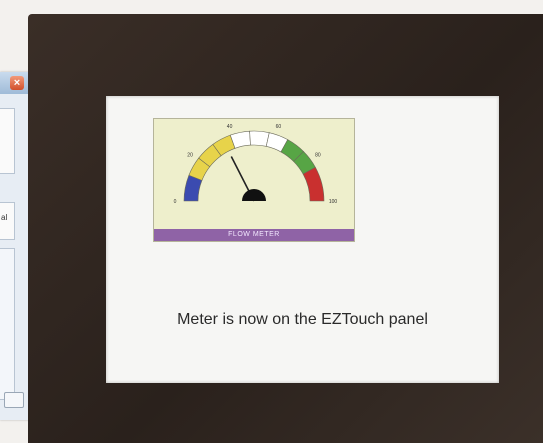  What do you see at coordinates (7, 324) in the screenshot?
I see `dialog-panel` at bounding box center [7, 324].